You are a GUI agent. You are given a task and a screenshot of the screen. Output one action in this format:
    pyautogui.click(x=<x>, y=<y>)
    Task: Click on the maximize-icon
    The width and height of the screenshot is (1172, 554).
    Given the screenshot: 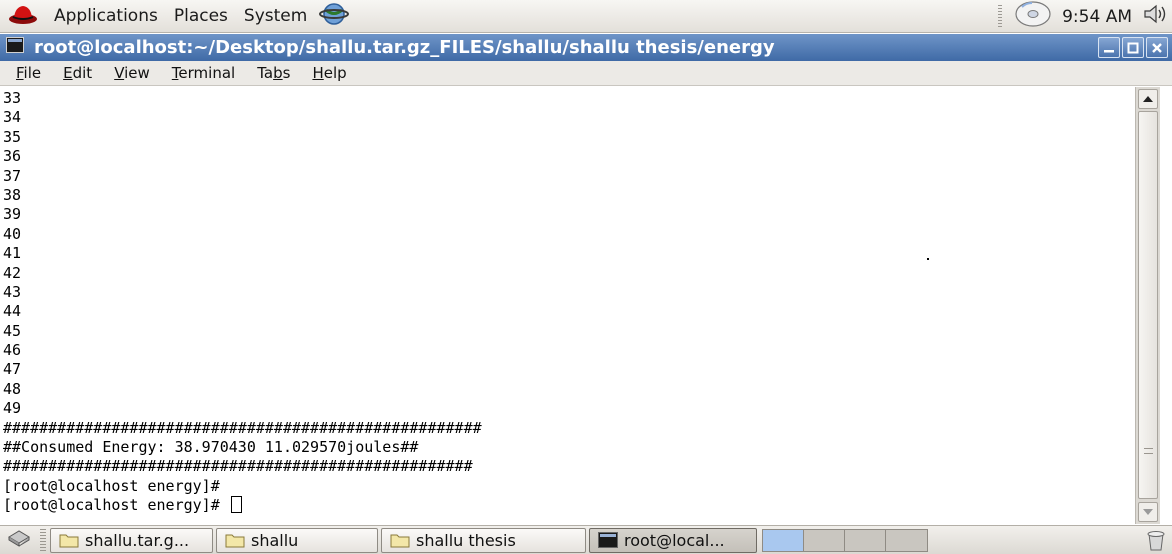 What is the action you would take?
    pyautogui.click(x=1133, y=47)
    